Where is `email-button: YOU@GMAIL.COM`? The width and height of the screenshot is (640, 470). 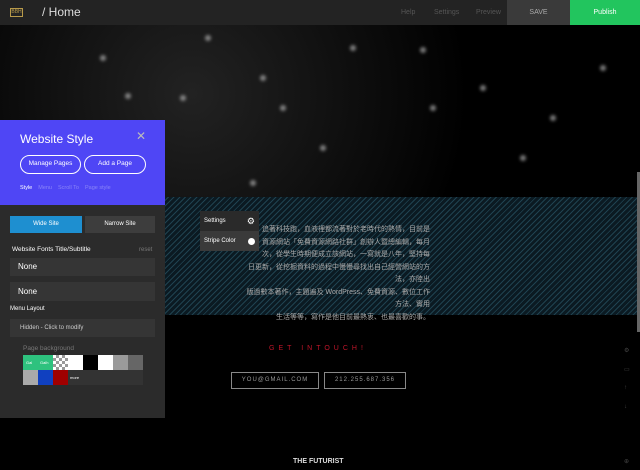 email-button: YOU@GMAIL.COM is located at coordinates (275, 380).